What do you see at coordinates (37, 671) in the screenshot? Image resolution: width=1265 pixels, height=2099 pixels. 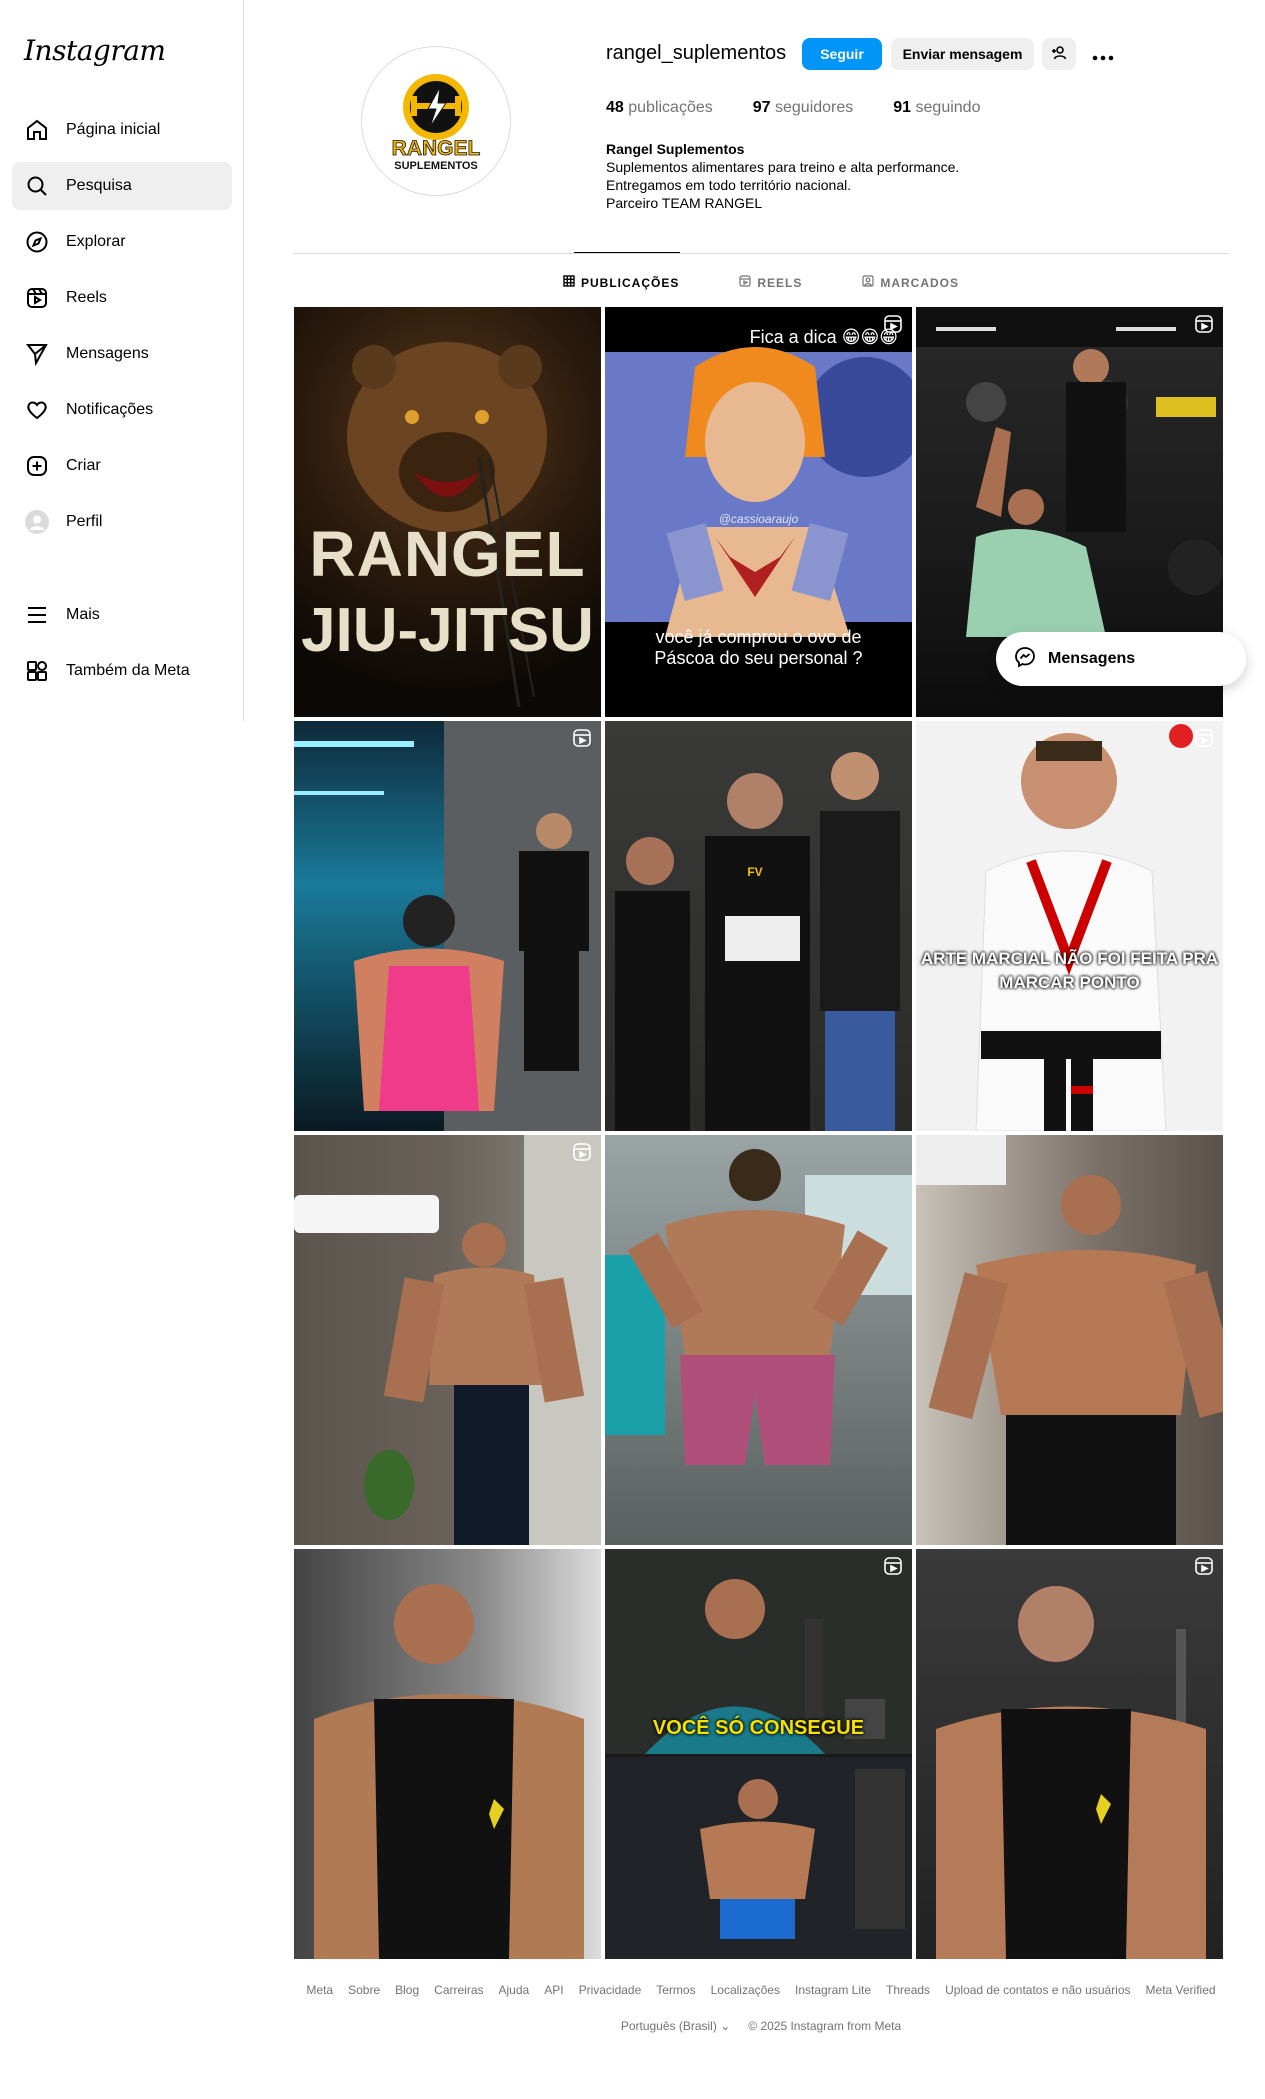 I see `meta-apps-icon` at bounding box center [37, 671].